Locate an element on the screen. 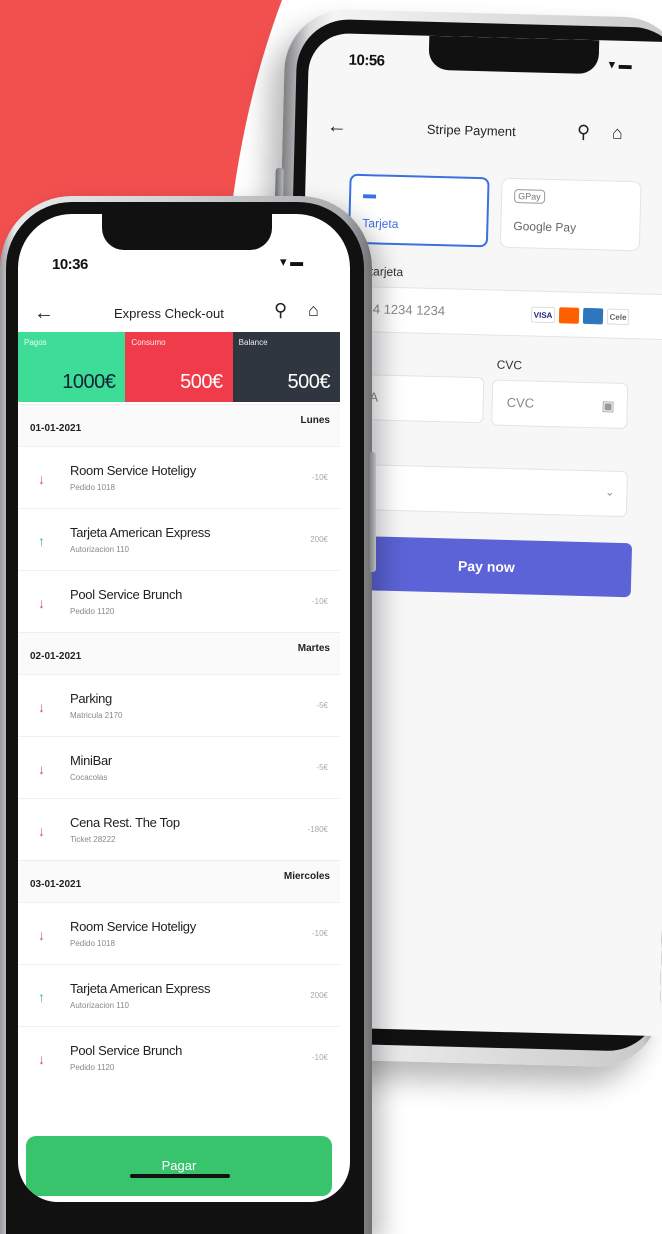  transaction-subtitle: Ticket 28222 is located at coordinates (93, 839).